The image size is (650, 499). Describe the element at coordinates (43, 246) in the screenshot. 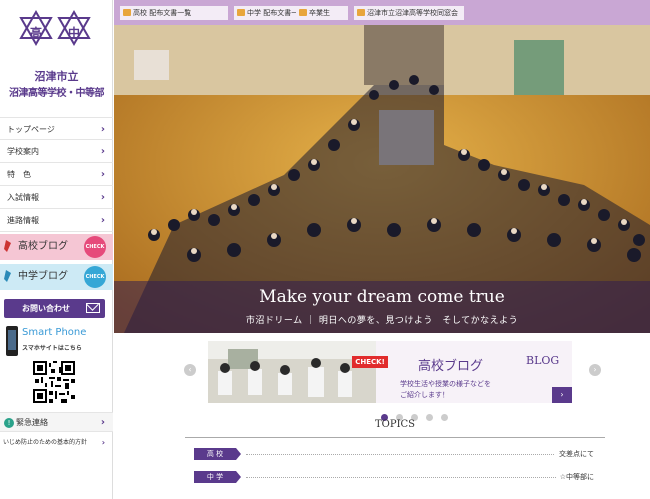

I see `high-school-blog-label: 高校ブログ` at that location.